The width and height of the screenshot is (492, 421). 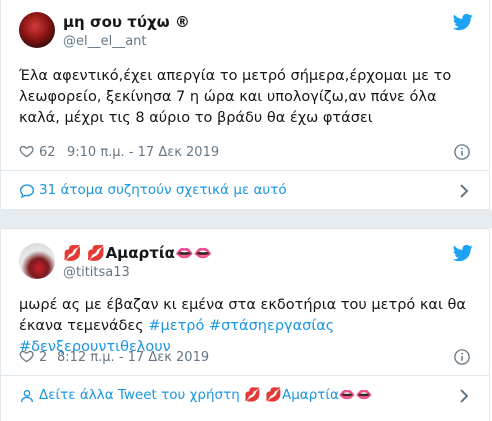 What do you see at coordinates (27, 396) in the screenshot?
I see `profile-icon` at bounding box center [27, 396].